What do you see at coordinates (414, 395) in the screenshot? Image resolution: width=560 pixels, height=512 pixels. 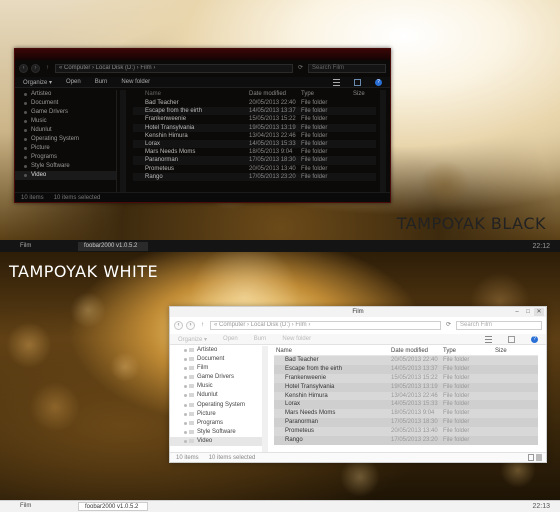 I see `file-date-modified: 13/04/2013 22:46` at bounding box center [414, 395].